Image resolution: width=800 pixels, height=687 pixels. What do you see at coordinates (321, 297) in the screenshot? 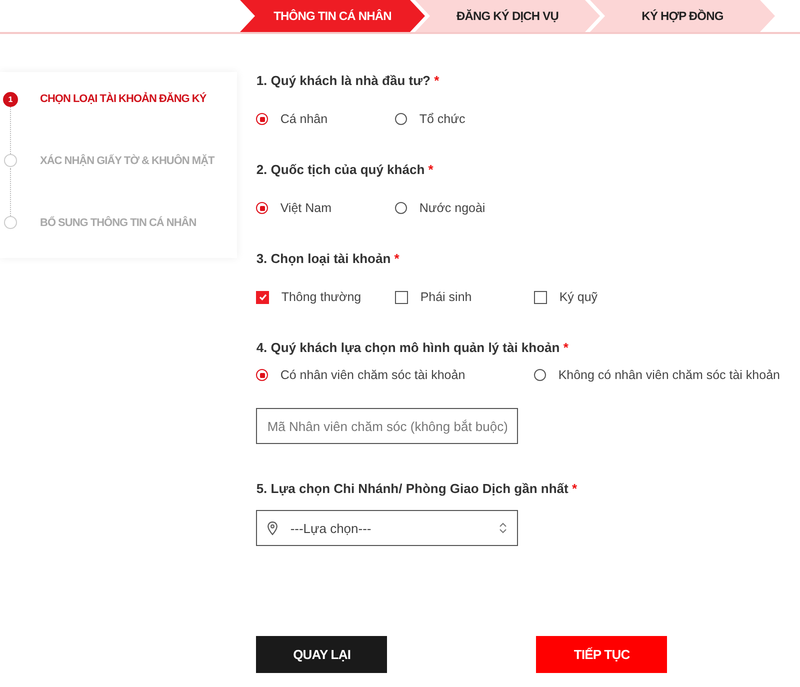
I see `option-label: Thông thường` at bounding box center [321, 297].